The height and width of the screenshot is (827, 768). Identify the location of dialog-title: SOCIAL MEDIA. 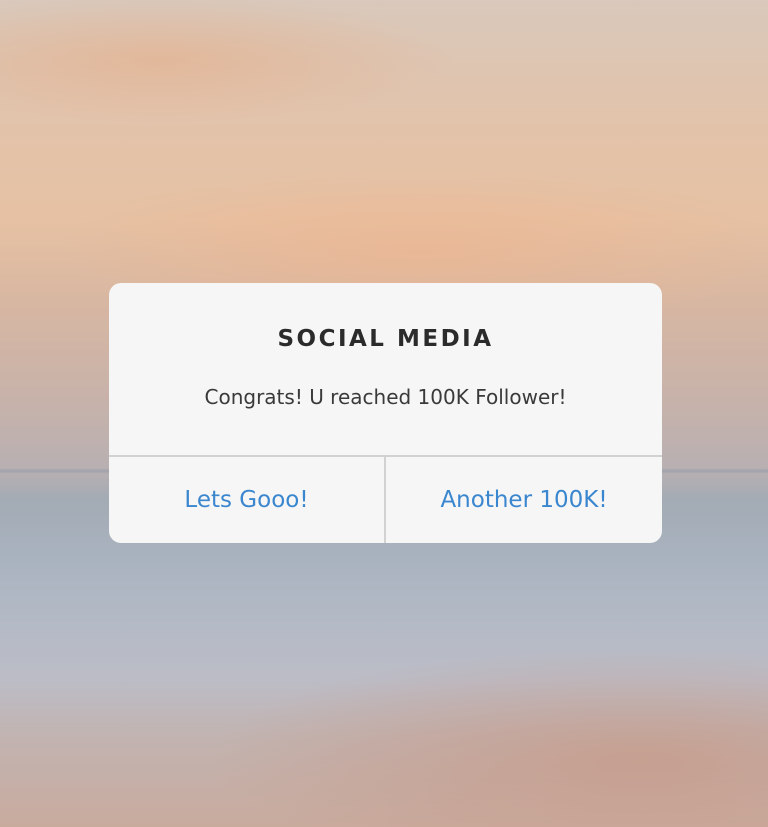
(385, 339).